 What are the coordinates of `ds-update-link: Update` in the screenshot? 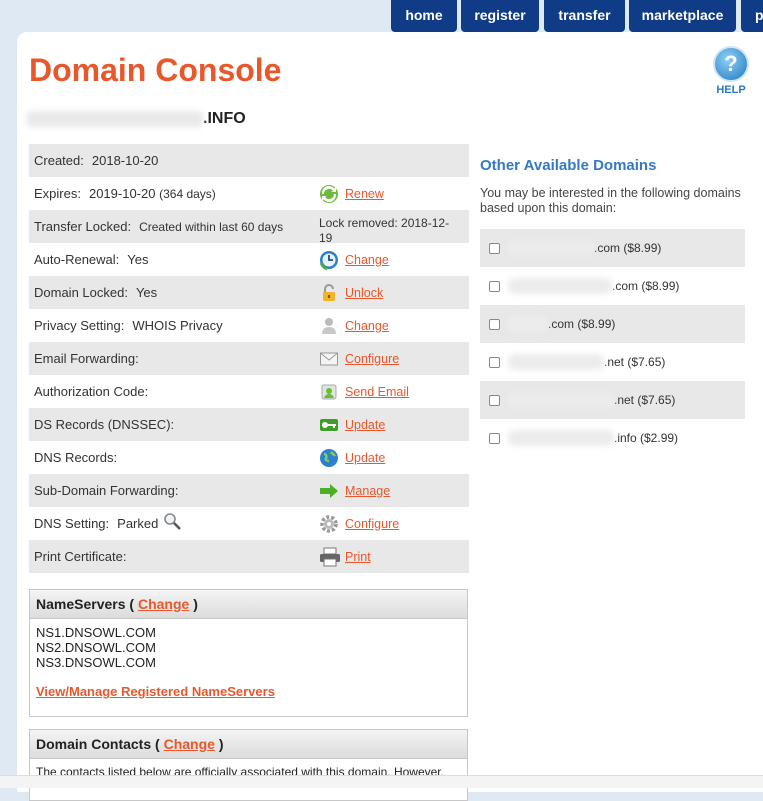 It's located at (365, 425).